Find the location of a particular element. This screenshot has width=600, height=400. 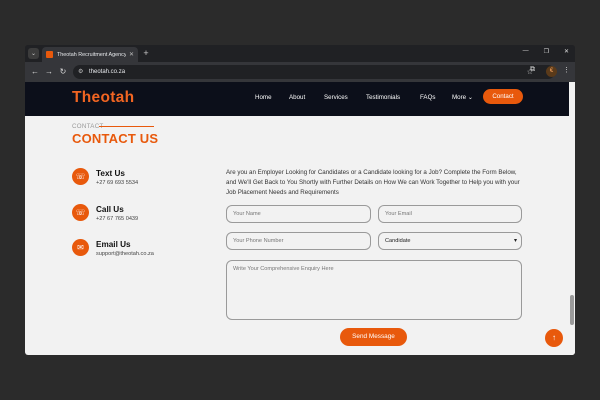

role-select-value: Candidate is located at coordinates (398, 241).